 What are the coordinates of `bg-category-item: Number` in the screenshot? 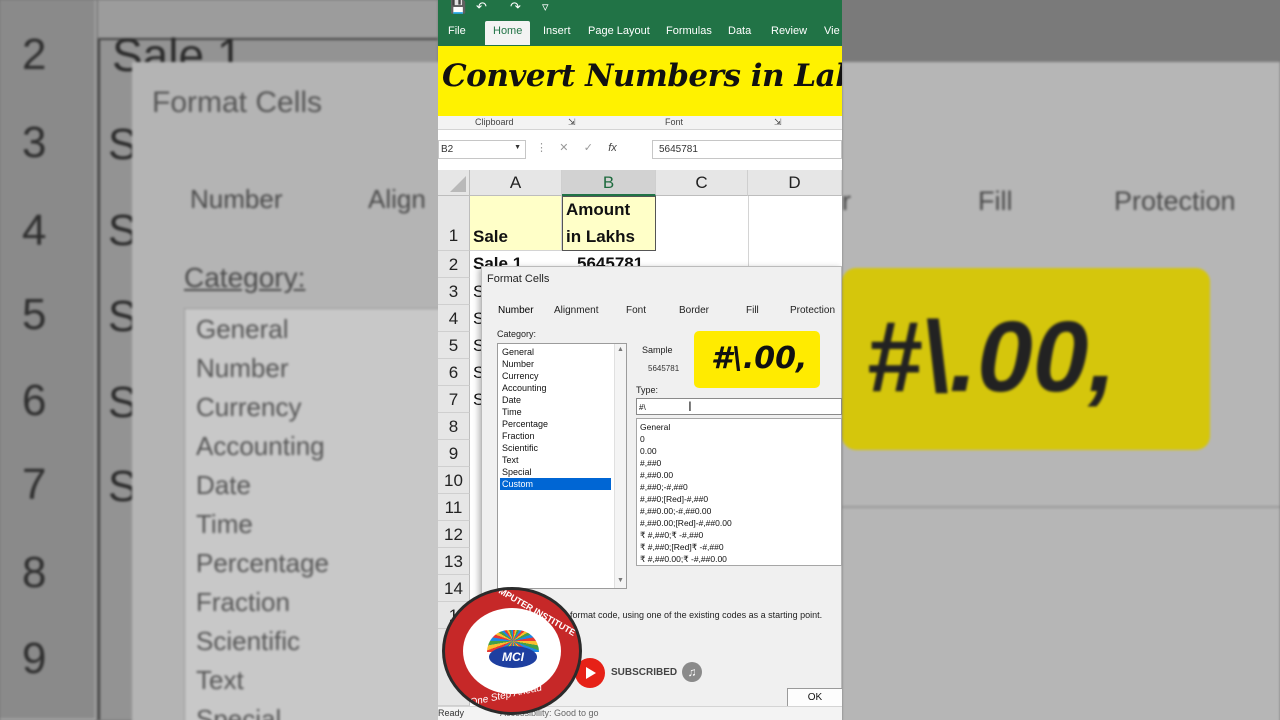 It's located at (242, 368).